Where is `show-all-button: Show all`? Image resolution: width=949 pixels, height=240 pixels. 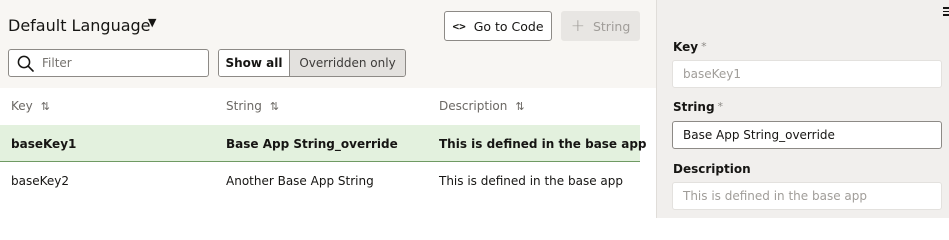
show-all-button: Show all is located at coordinates (254, 63).